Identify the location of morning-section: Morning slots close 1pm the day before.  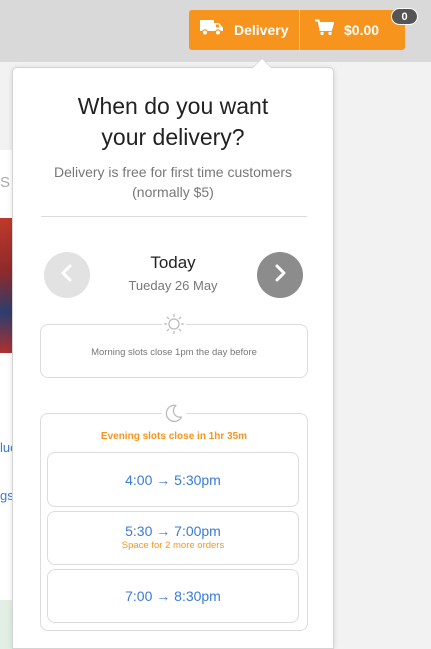
(174, 345).